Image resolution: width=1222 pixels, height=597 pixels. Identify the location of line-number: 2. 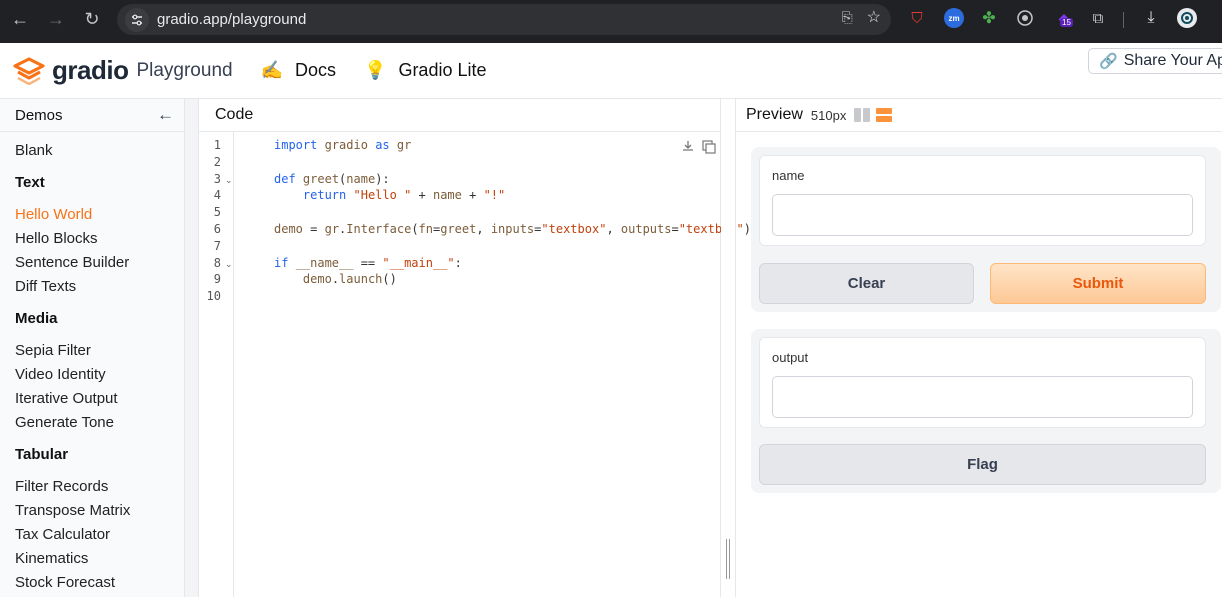
(217, 162).